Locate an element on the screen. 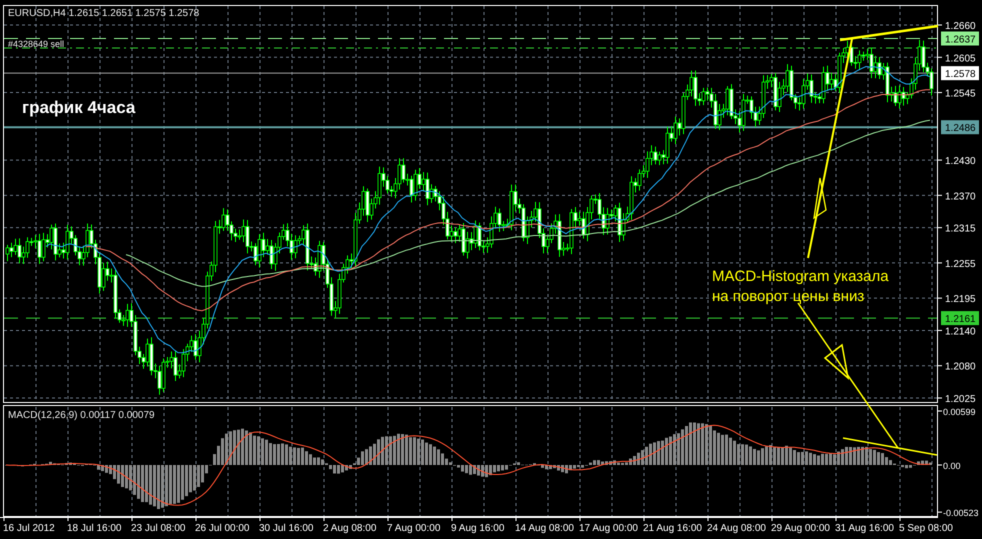 This screenshot has width=982, height=539. indicator-value-label: 0.00599 is located at coordinates (959, 412).